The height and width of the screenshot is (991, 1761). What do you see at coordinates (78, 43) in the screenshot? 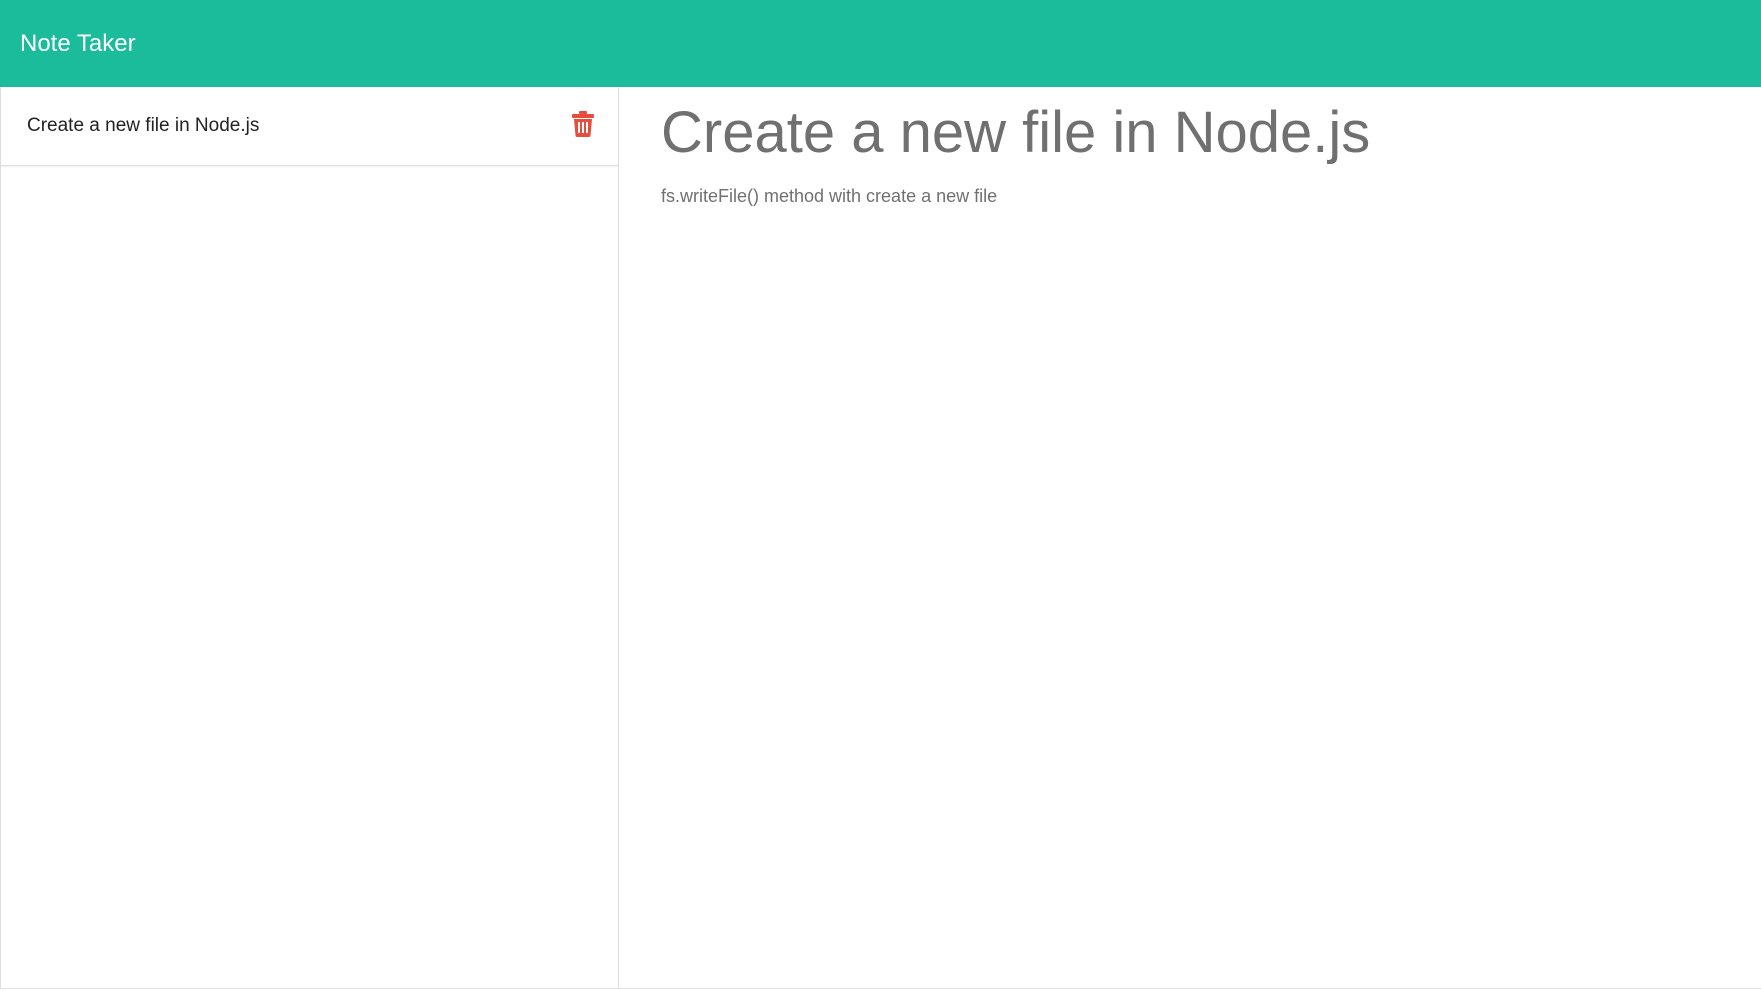
I see `app-brand-link: Note Taker` at bounding box center [78, 43].